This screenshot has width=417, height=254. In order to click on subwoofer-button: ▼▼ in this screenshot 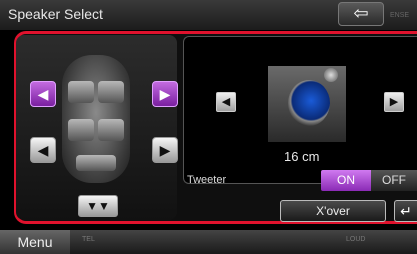, I will do `click(98, 206)`.